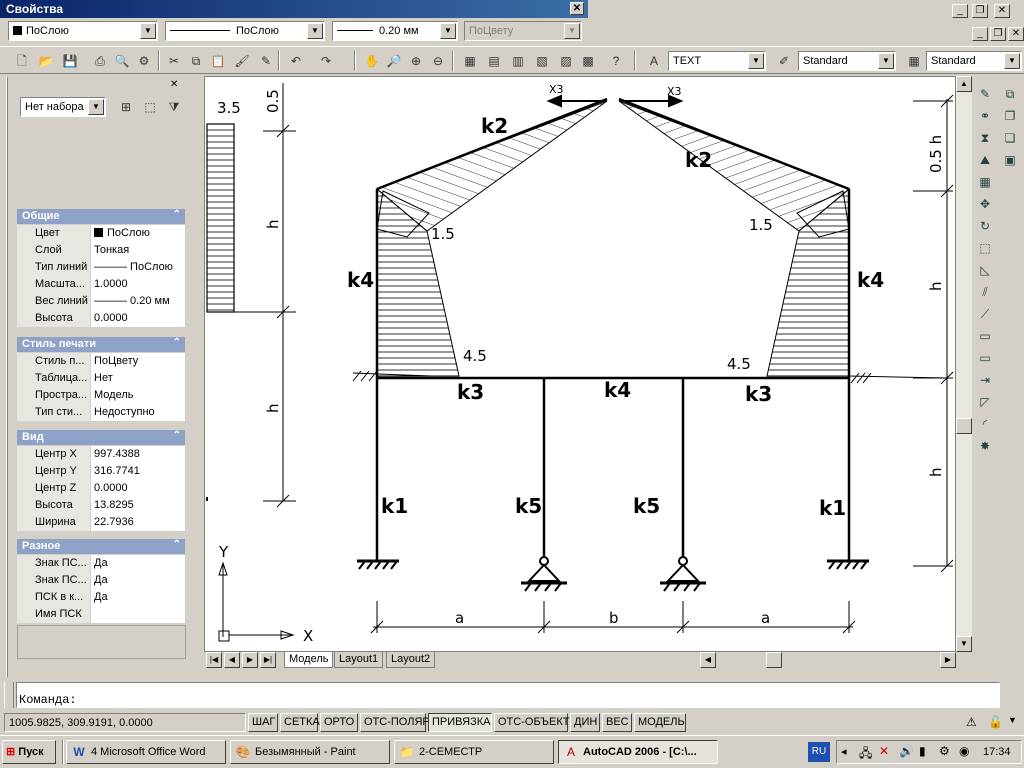 The image size is (1024, 768). I want to click on explode-icon: ✸, so click(985, 446).